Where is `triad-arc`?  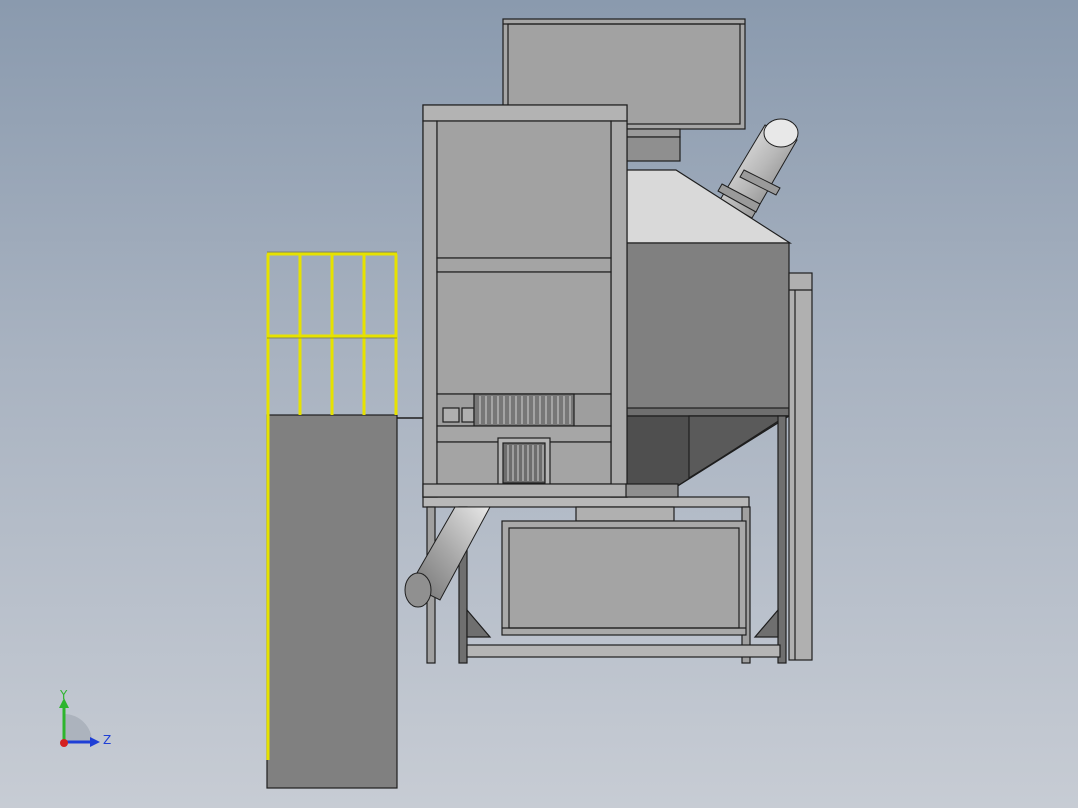 triad-arc is located at coordinates (78, 728).